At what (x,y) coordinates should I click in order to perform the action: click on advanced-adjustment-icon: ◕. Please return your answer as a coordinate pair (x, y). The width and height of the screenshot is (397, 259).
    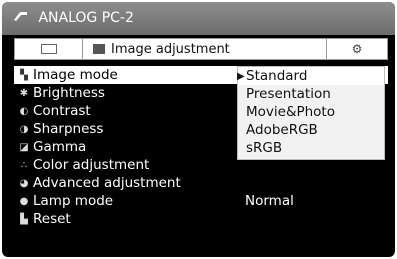
    Looking at the image, I should click on (24, 183).